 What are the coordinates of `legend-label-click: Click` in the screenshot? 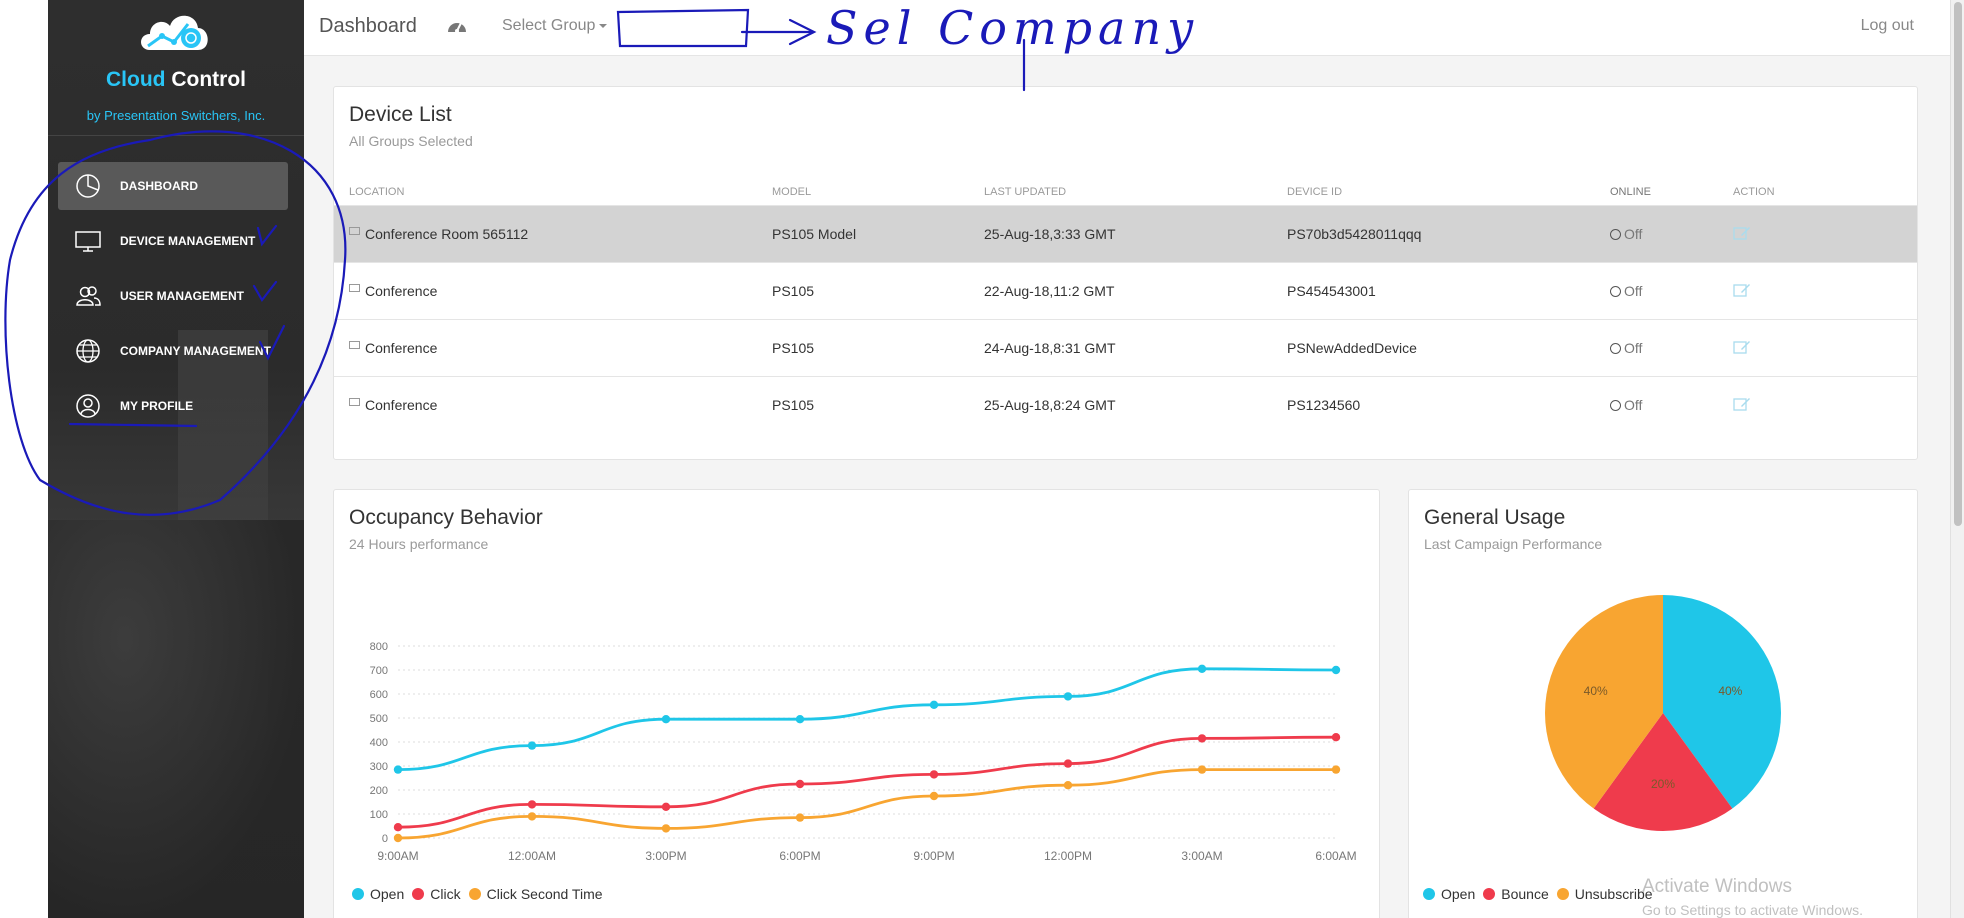 It's located at (445, 894).